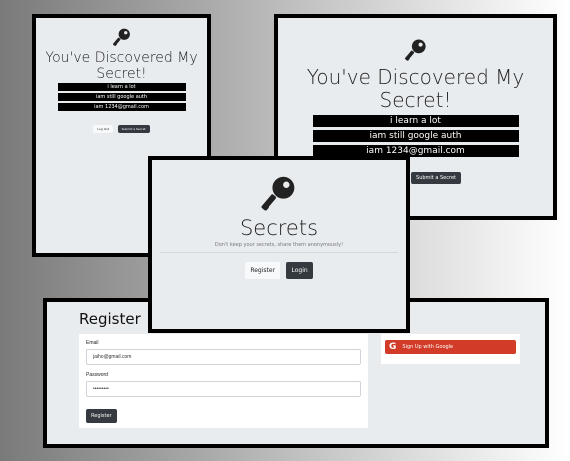 The image size is (570, 461). What do you see at coordinates (223, 389) in the screenshot?
I see `password-field` at bounding box center [223, 389].